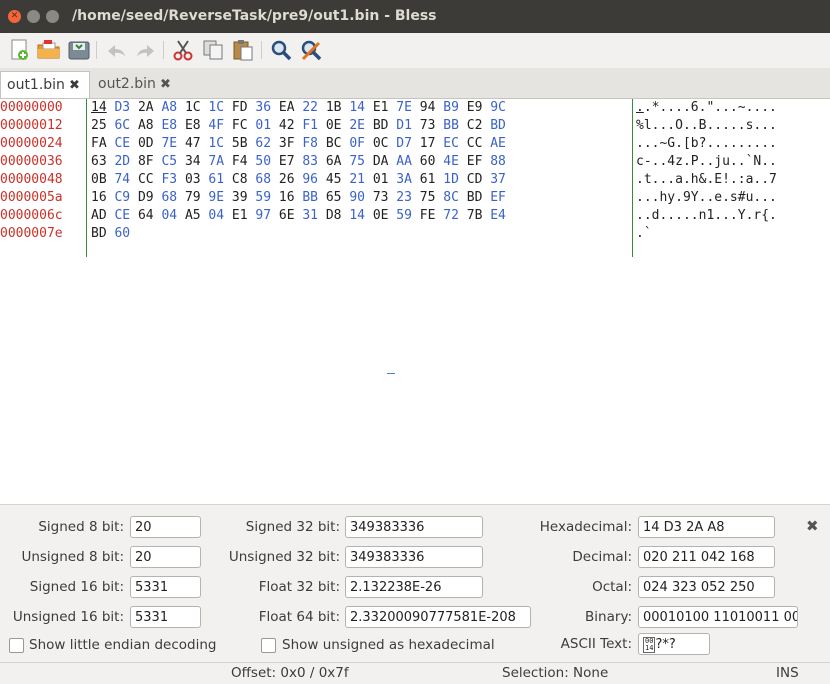 The width and height of the screenshot is (830, 684). Describe the element at coordinates (193, 143) in the screenshot. I see `hex-byte: 47` at that location.